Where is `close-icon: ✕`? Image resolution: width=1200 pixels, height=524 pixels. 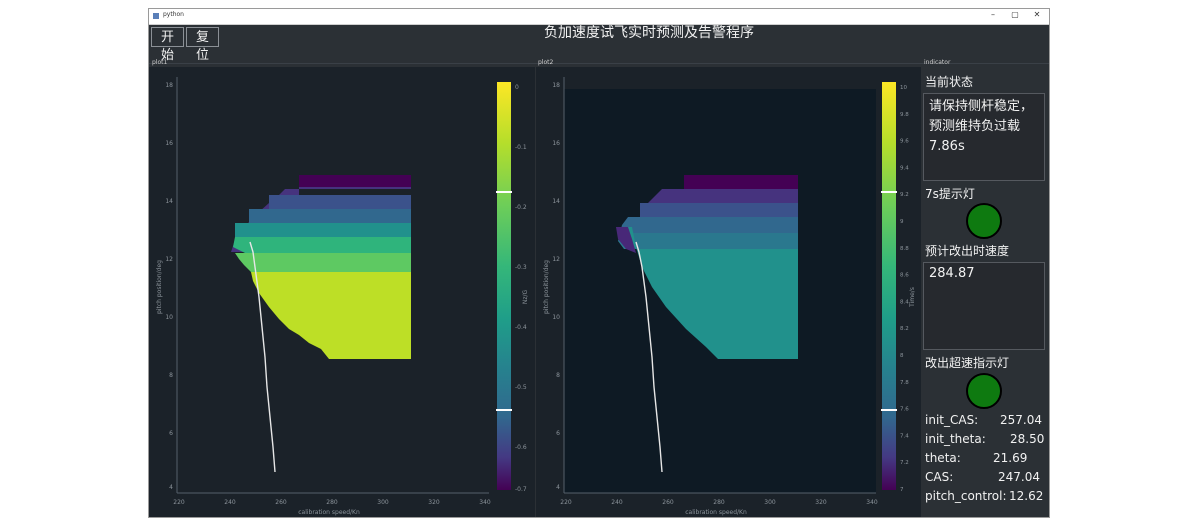
close-icon: ✕ is located at coordinates (1037, 14).